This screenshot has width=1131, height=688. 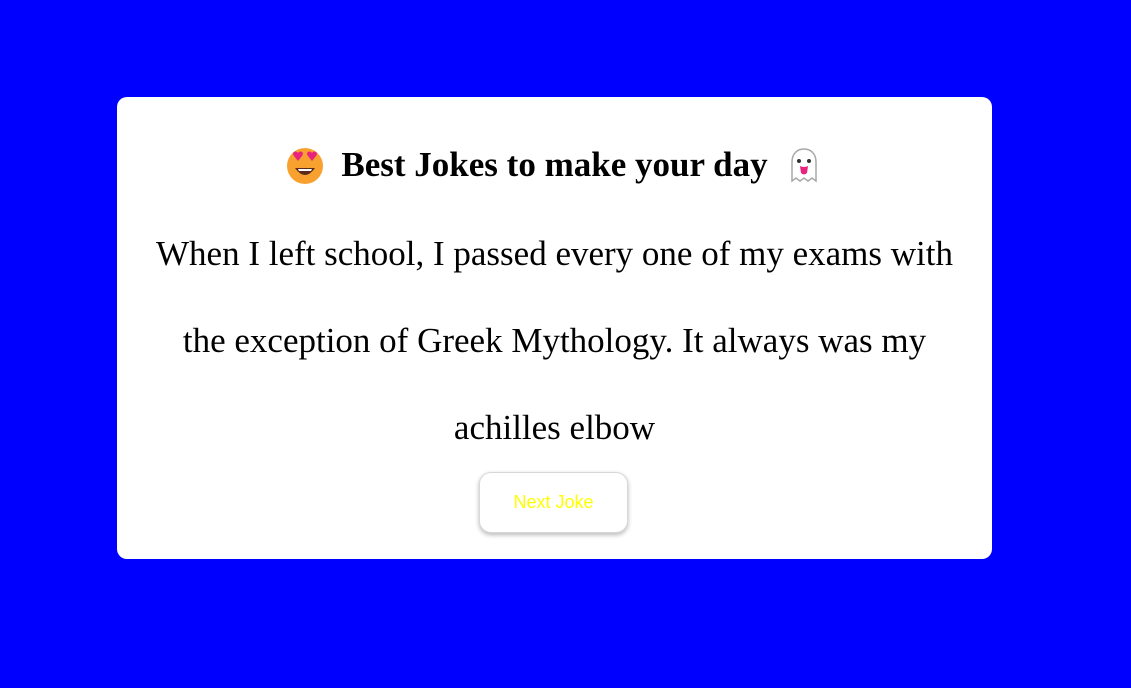 What do you see at coordinates (804, 165) in the screenshot?
I see `ghost-emoji-icon` at bounding box center [804, 165].